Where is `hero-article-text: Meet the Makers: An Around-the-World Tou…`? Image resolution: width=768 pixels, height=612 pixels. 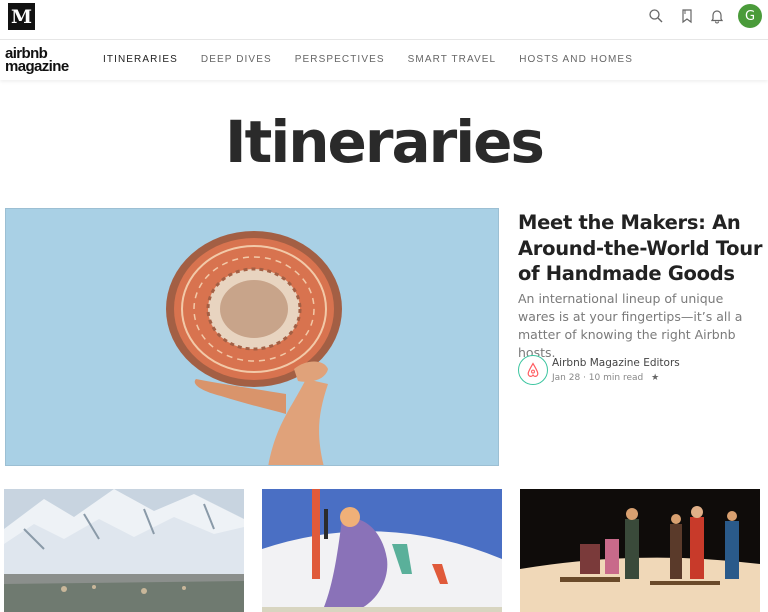
hero-article-text: Meet the Makers: An Around-the-World Tou… is located at coordinates (640, 286).